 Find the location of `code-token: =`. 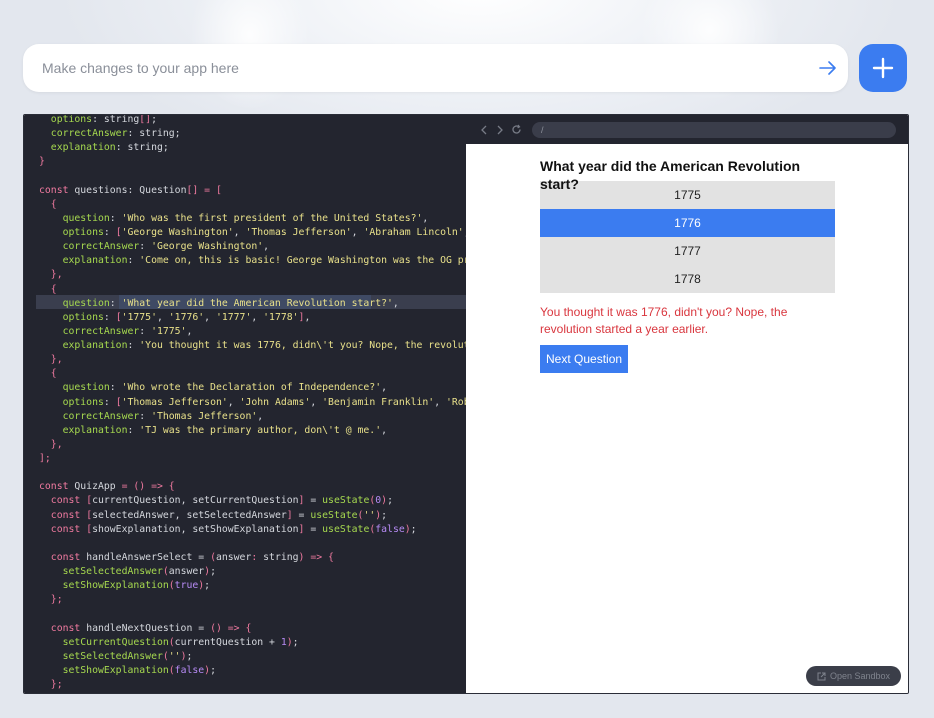

code-token: = is located at coordinates (301, 515).